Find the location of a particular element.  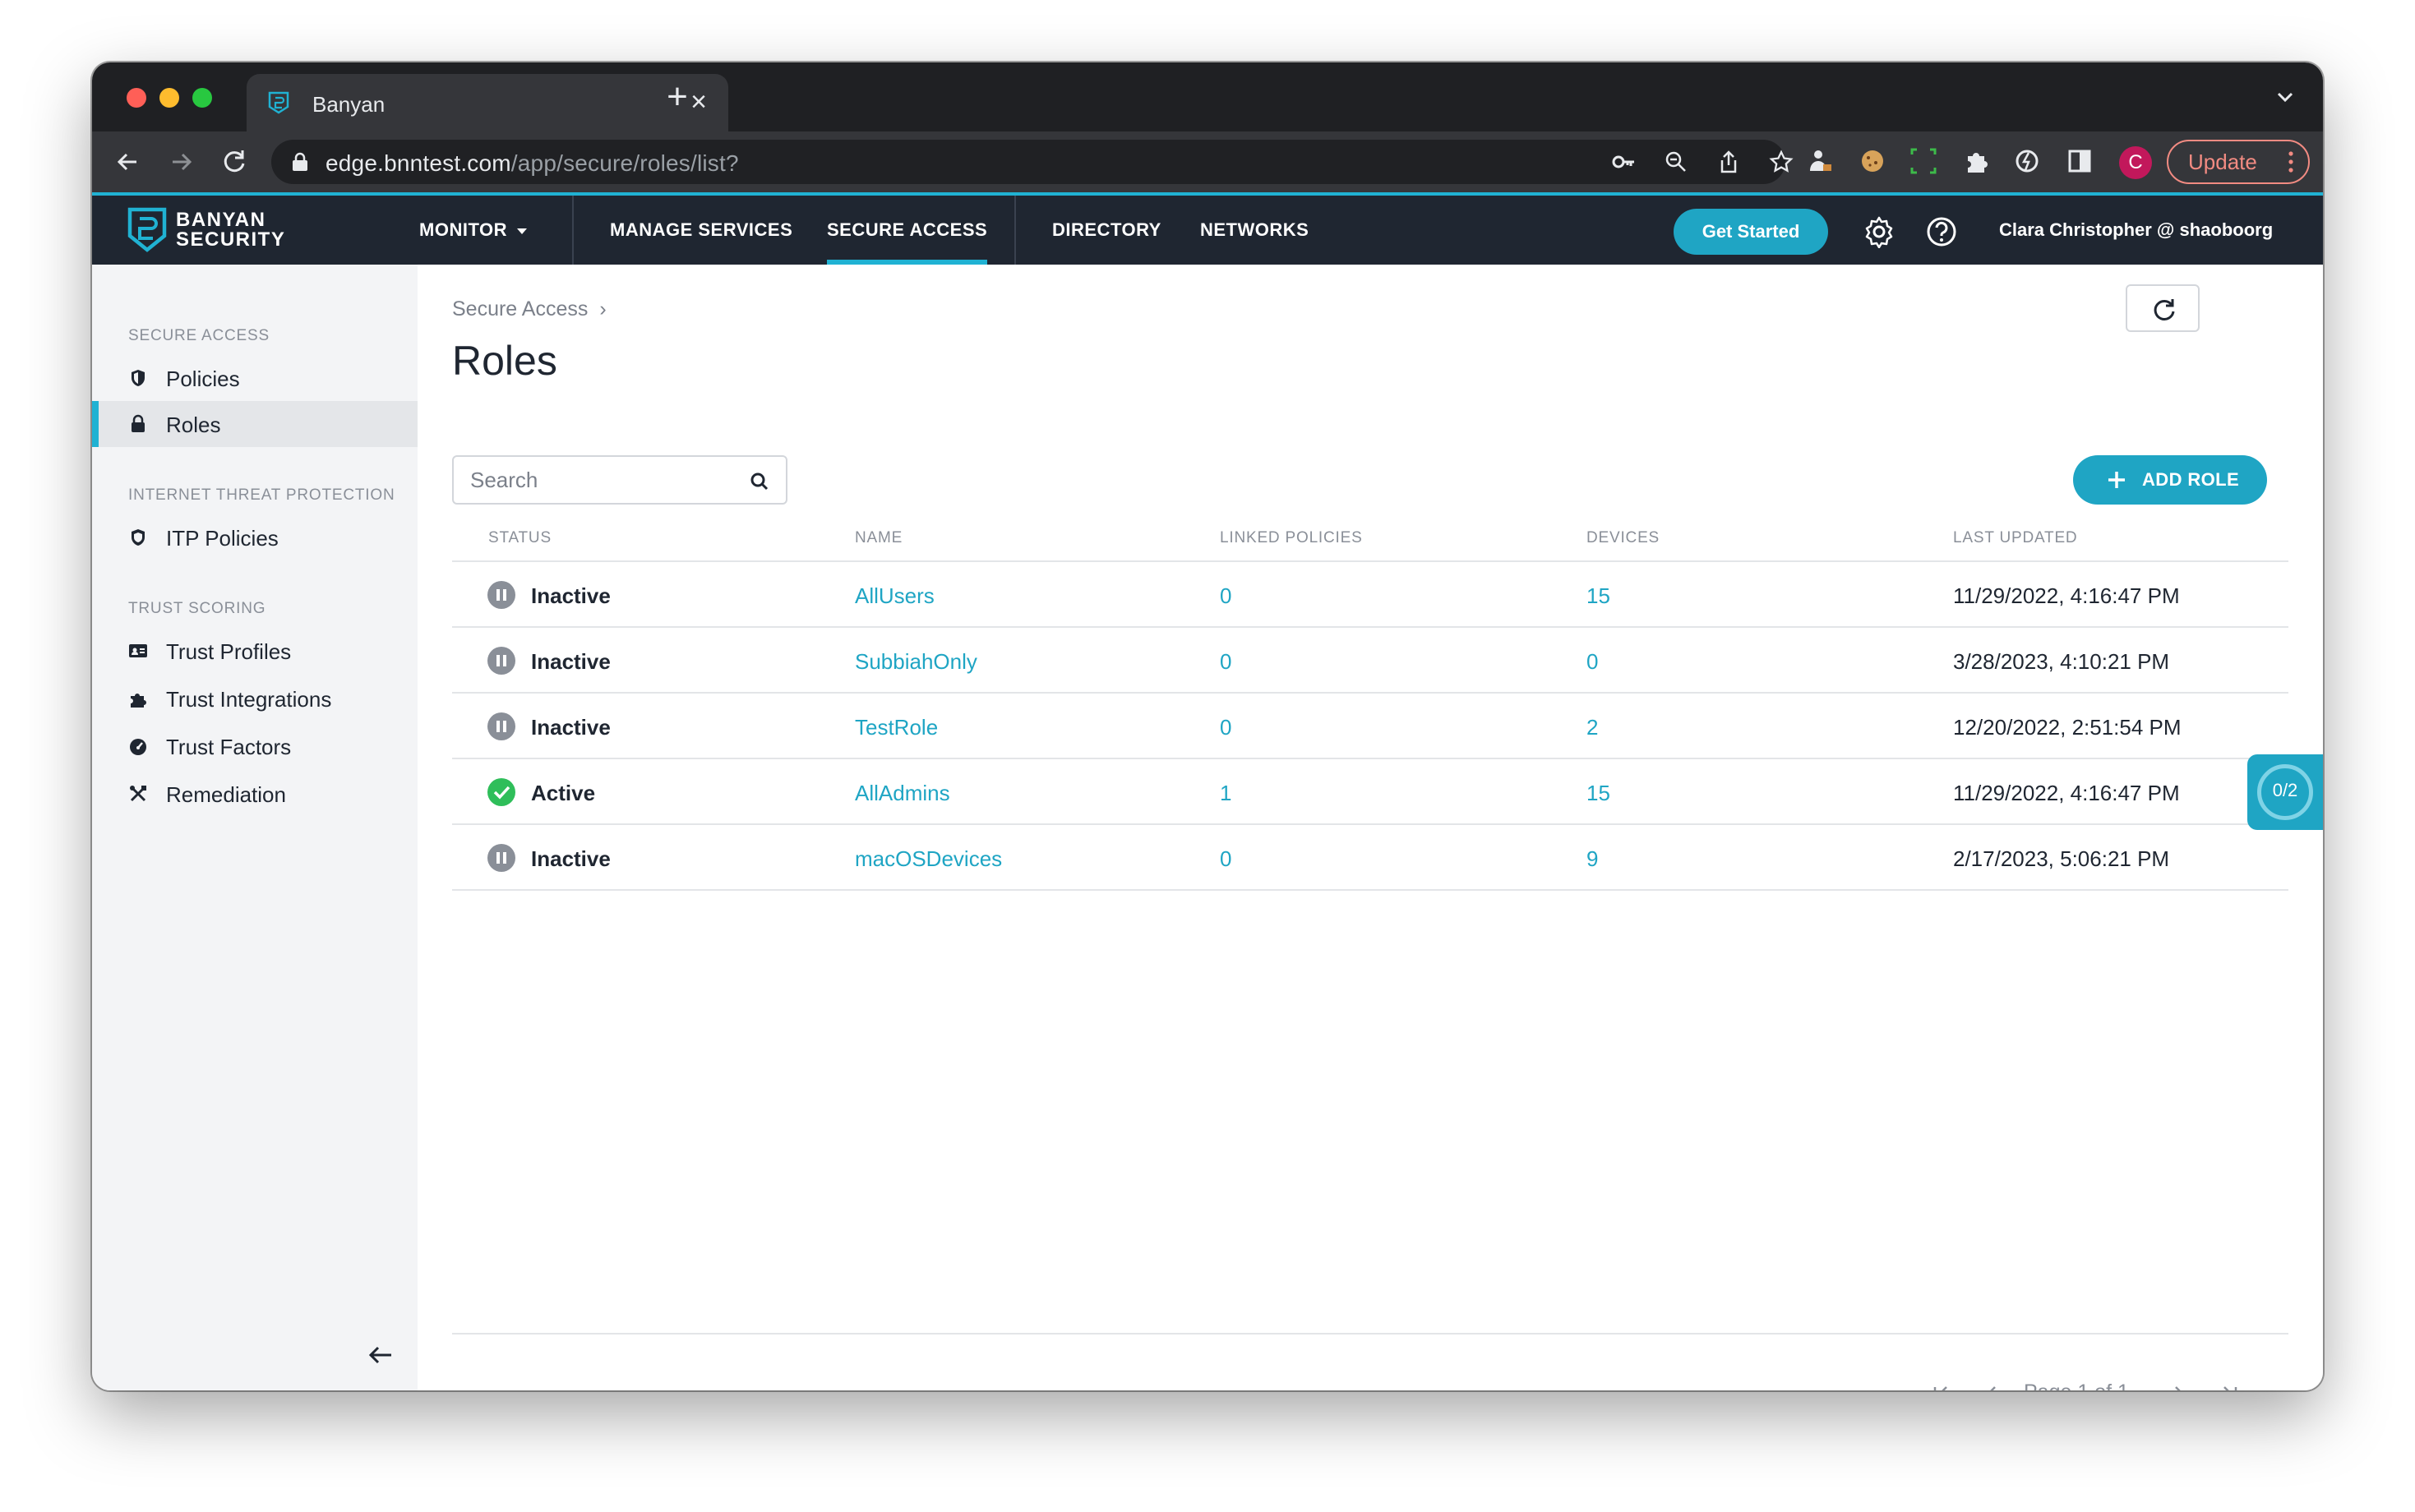

plus-icon is located at coordinates (2116, 480).